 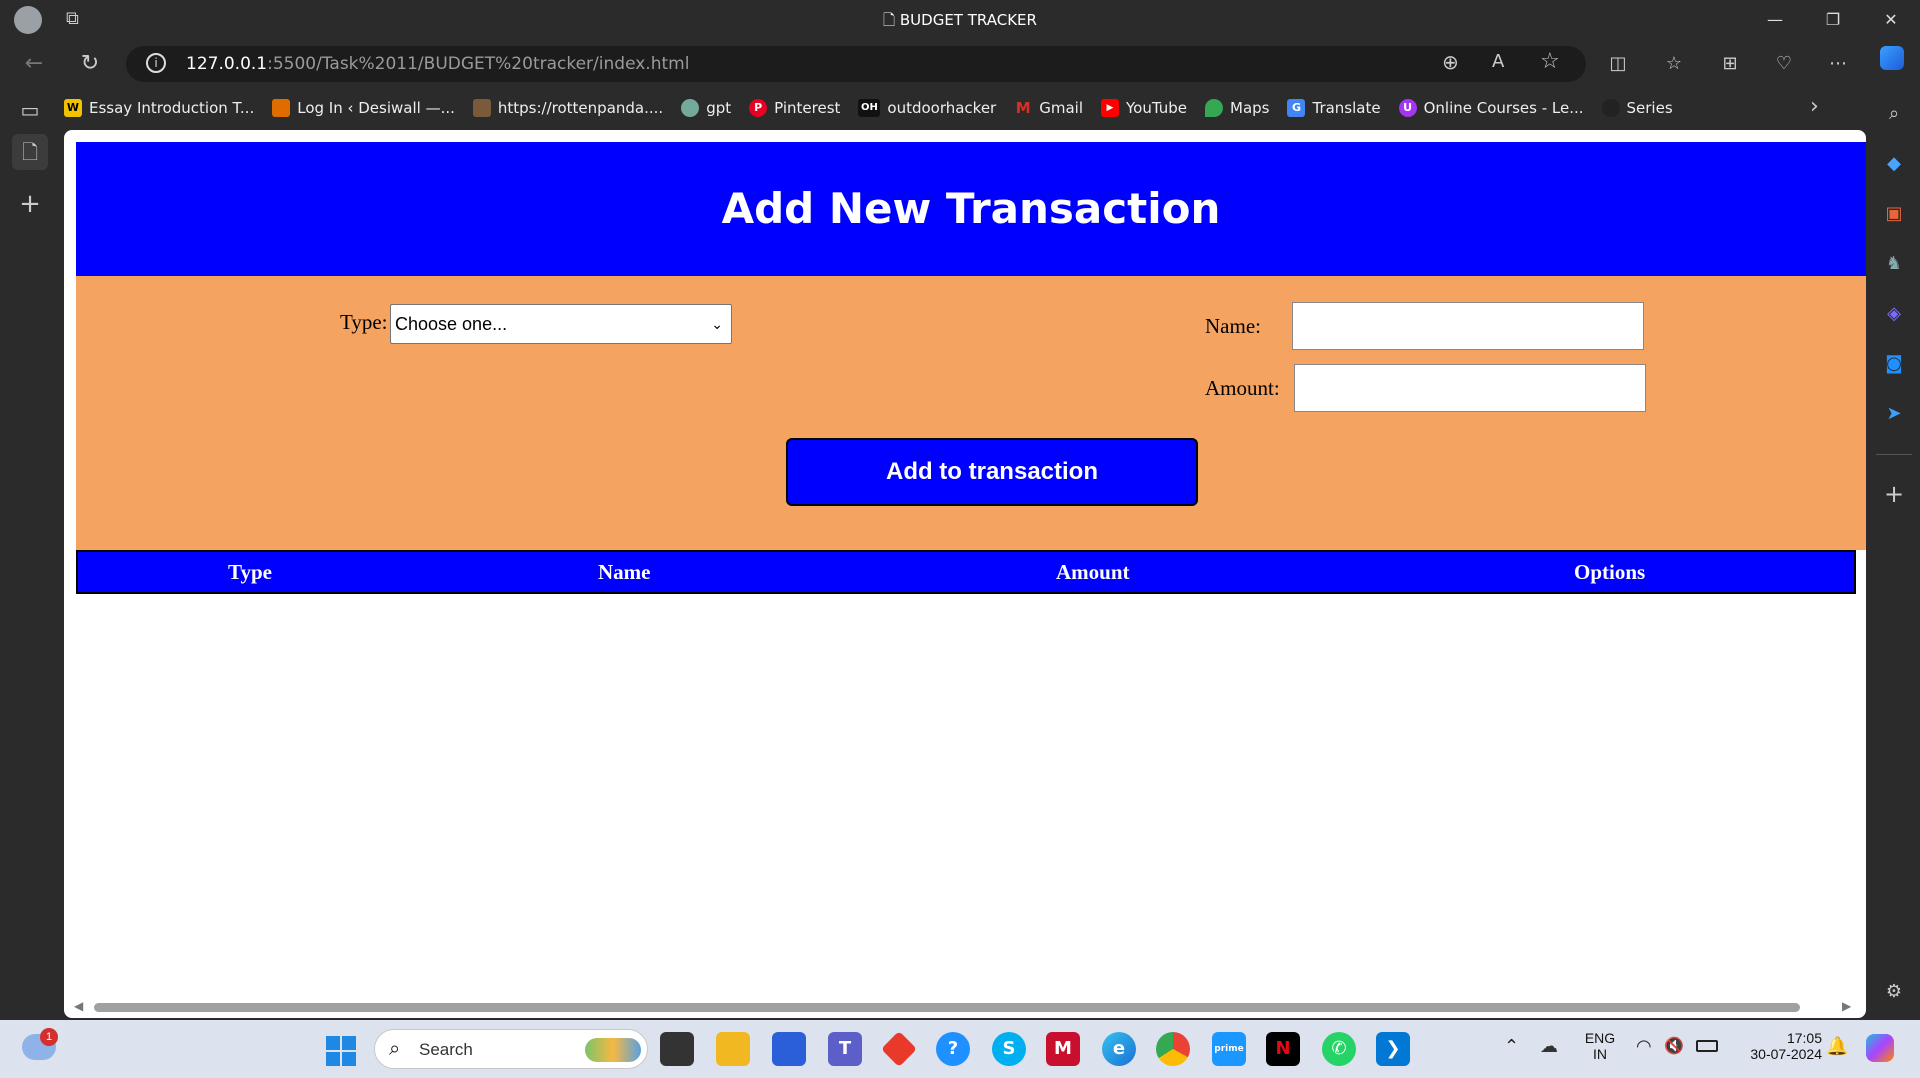 What do you see at coordinates (1549, 1046) in the screenshot?
I see `onedrive-error-icon: ☁` at bounding box center [1549, 1046].